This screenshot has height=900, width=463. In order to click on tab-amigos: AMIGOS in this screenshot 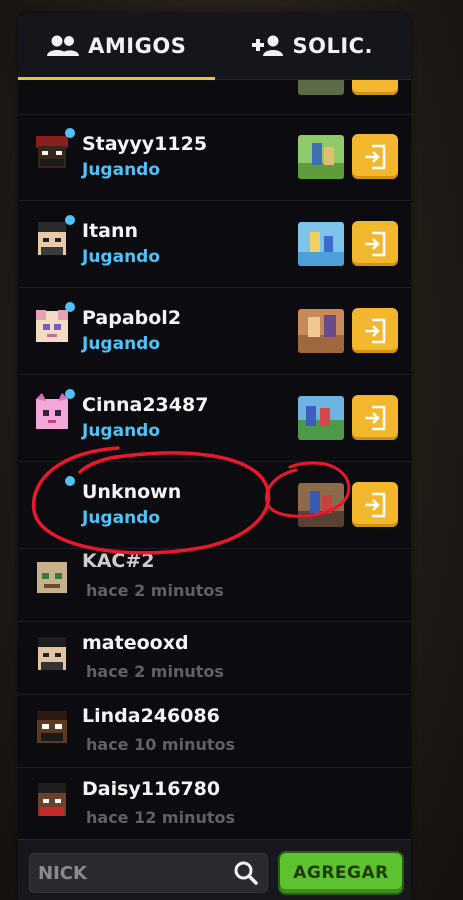, I will do `click(116, 46)`.